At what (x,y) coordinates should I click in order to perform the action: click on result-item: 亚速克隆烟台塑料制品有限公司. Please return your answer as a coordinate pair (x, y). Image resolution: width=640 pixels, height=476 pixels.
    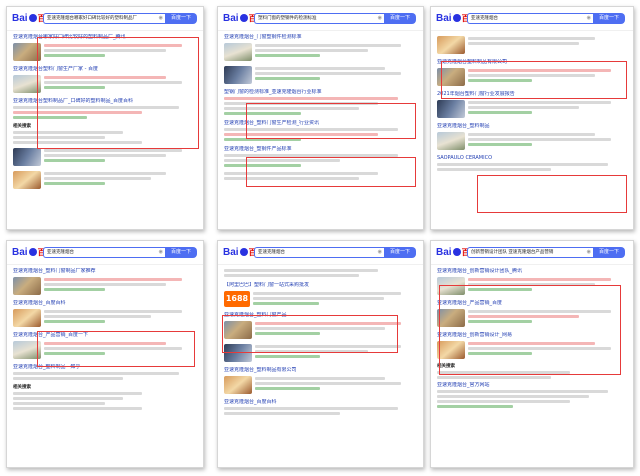
    Looking at the image, I should click on (532, 72).